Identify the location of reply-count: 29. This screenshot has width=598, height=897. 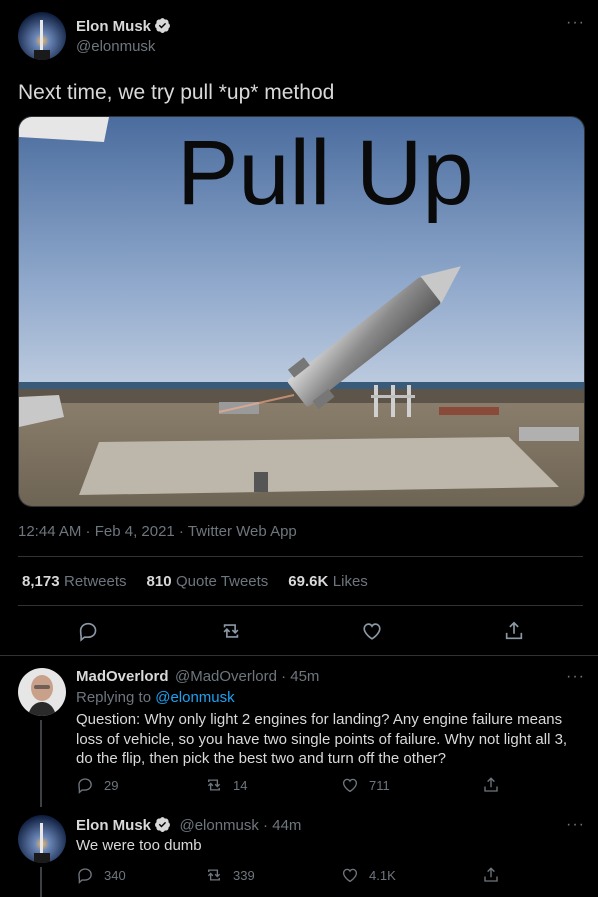
(111, 785).